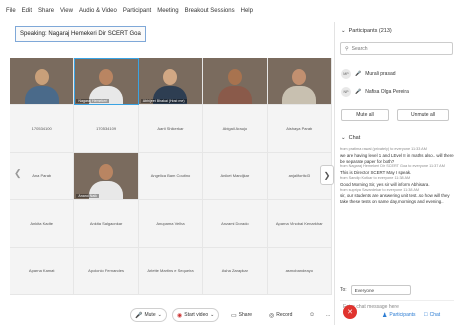 The width and height of the screenshot is (457, 325). I want to click on participant-tile-name: Aniket Mandjkar, so click(235, 176).